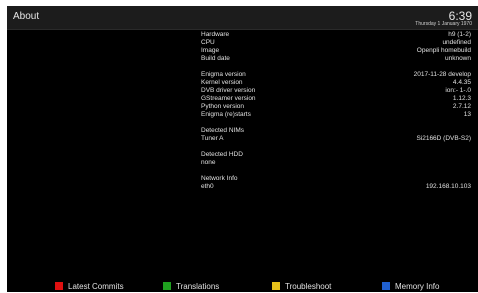  I want to click on info-row-enigma-restarts: Enigma (re)starts 13, so click(336, 115).